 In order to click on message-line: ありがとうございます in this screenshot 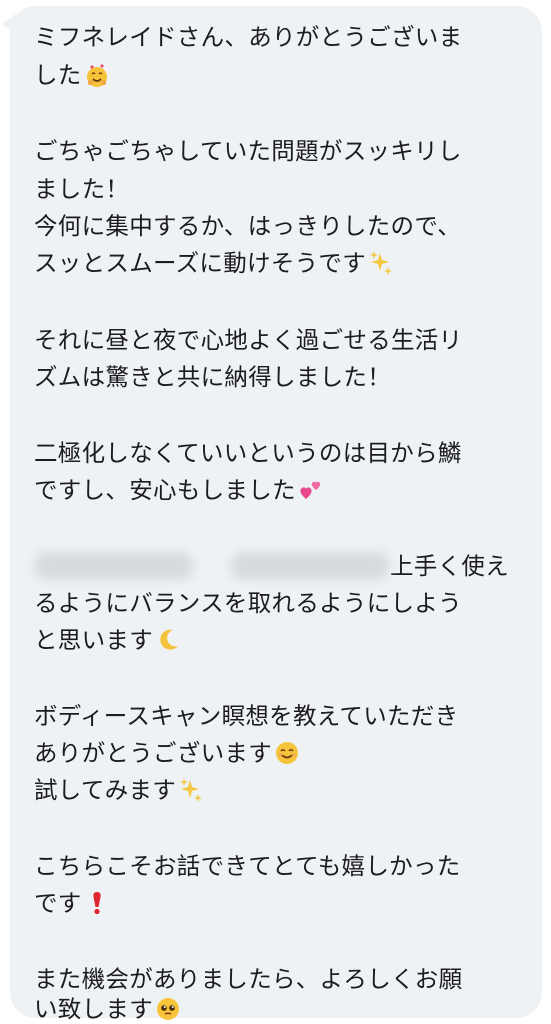, I will do `click(284, 753)`.